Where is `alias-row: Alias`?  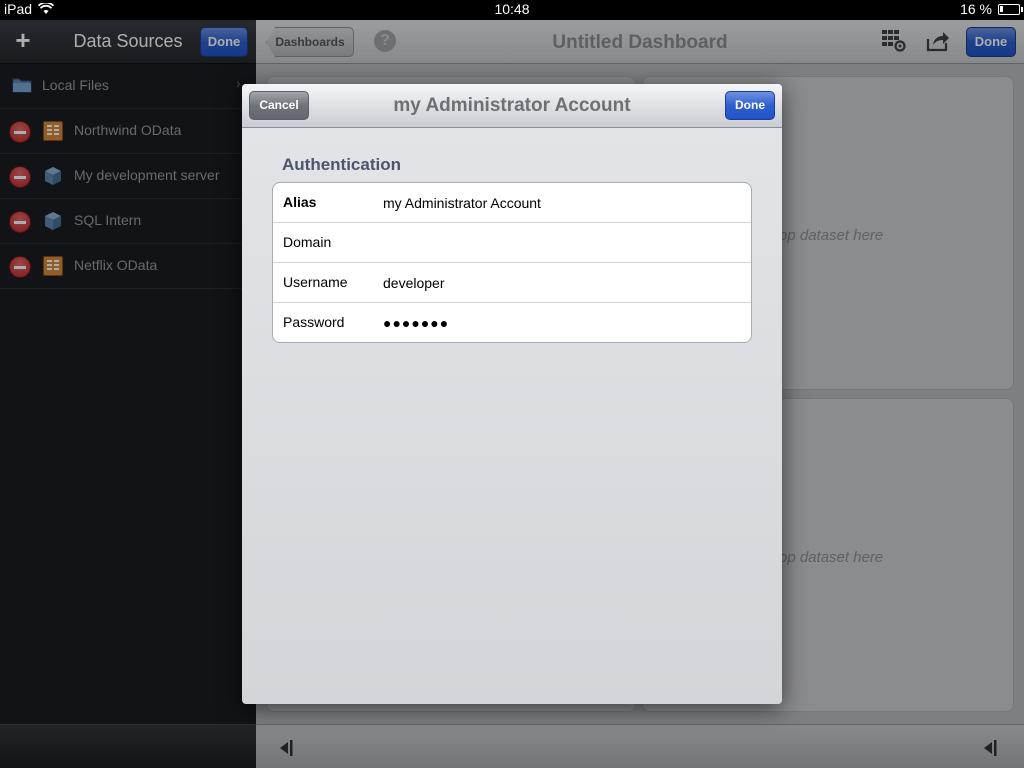
alias-row: Alias is located at coordinates (512, 203).